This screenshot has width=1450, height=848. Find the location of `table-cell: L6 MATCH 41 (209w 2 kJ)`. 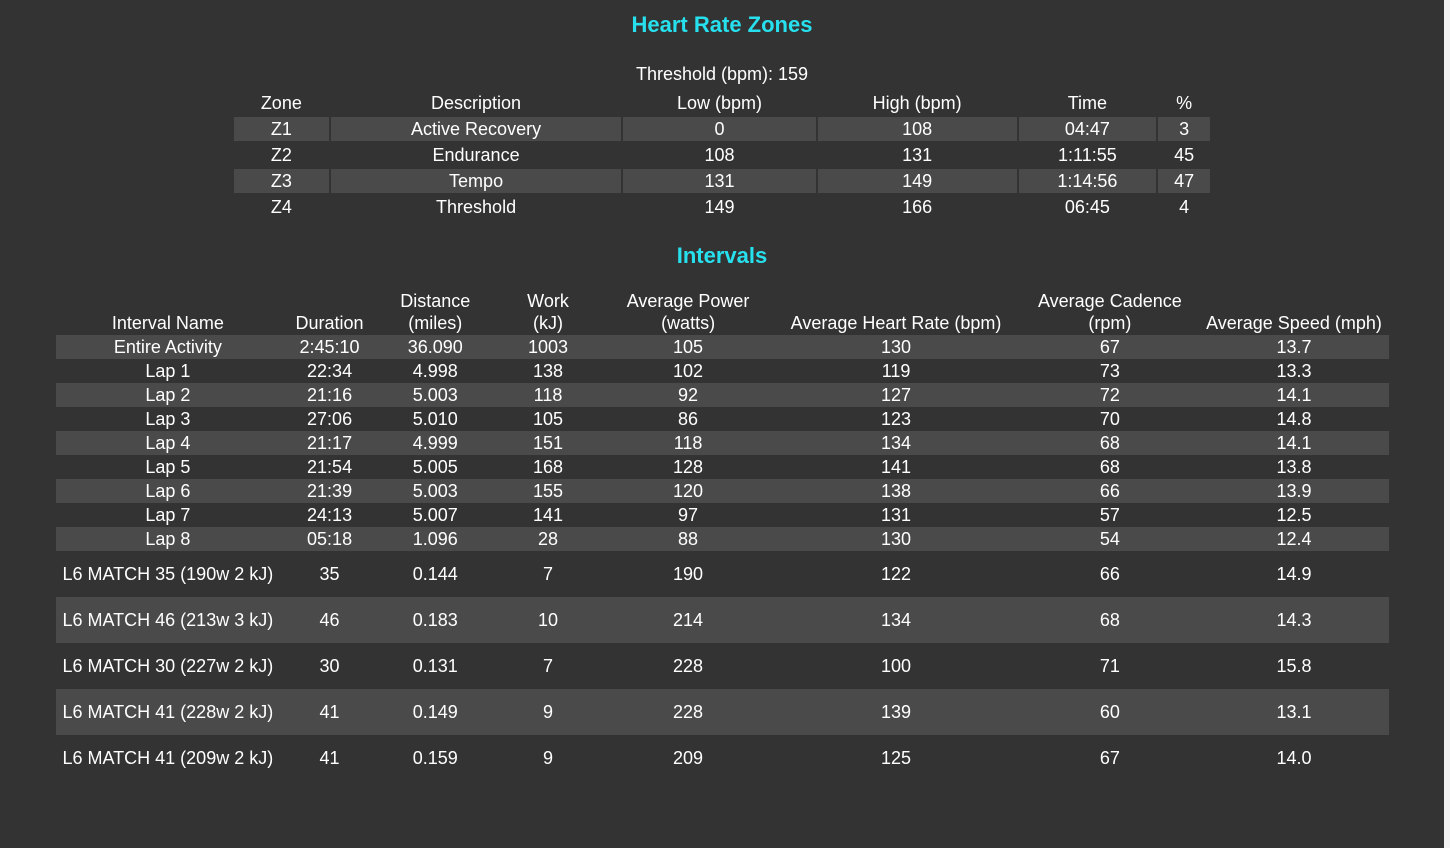

table-cell: L6 MATCH 41 (209w 2 kJ) is located at coordinates (168, 758).